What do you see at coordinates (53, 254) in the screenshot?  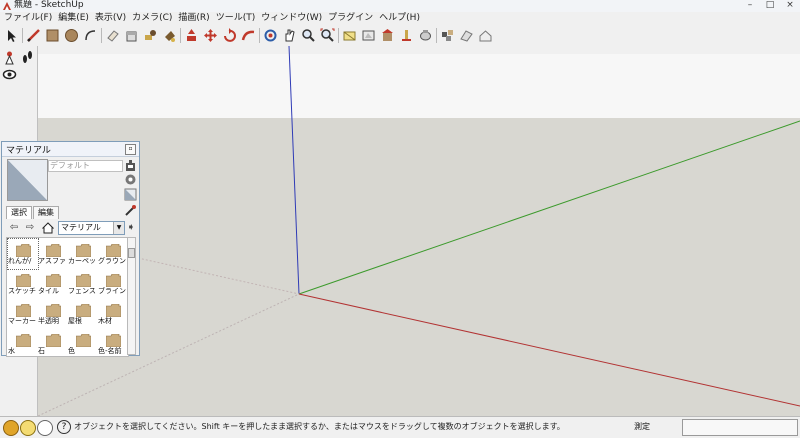 I see `material-folder-item: アスファ` at bounding box center [53, 254].